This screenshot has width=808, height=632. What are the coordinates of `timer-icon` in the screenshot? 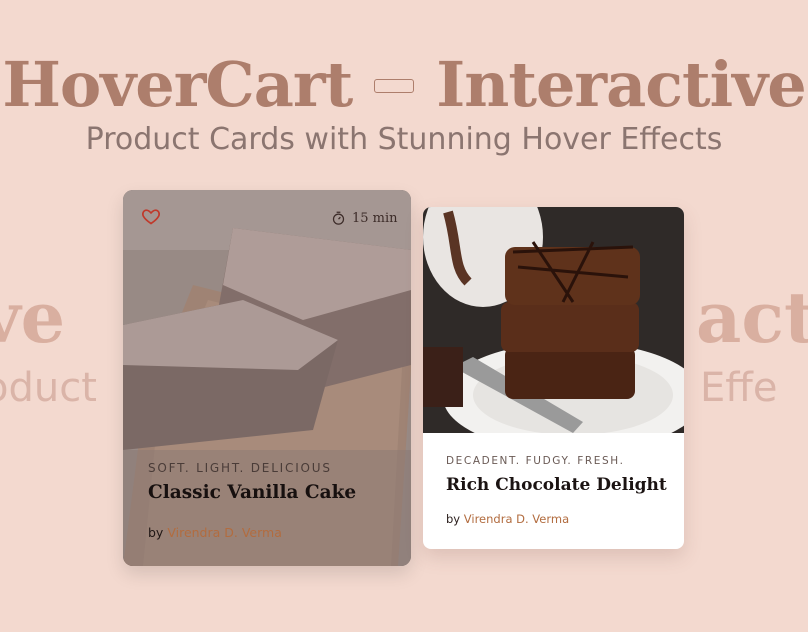 It's located at (338, 218).